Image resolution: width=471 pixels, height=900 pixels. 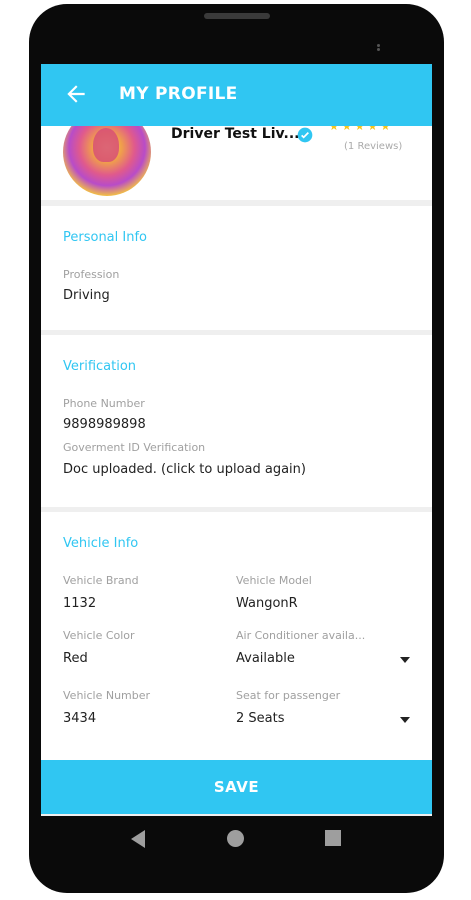 I want to click on id-verification-label: Goverment ID Verification, so click(x=134, y=447).